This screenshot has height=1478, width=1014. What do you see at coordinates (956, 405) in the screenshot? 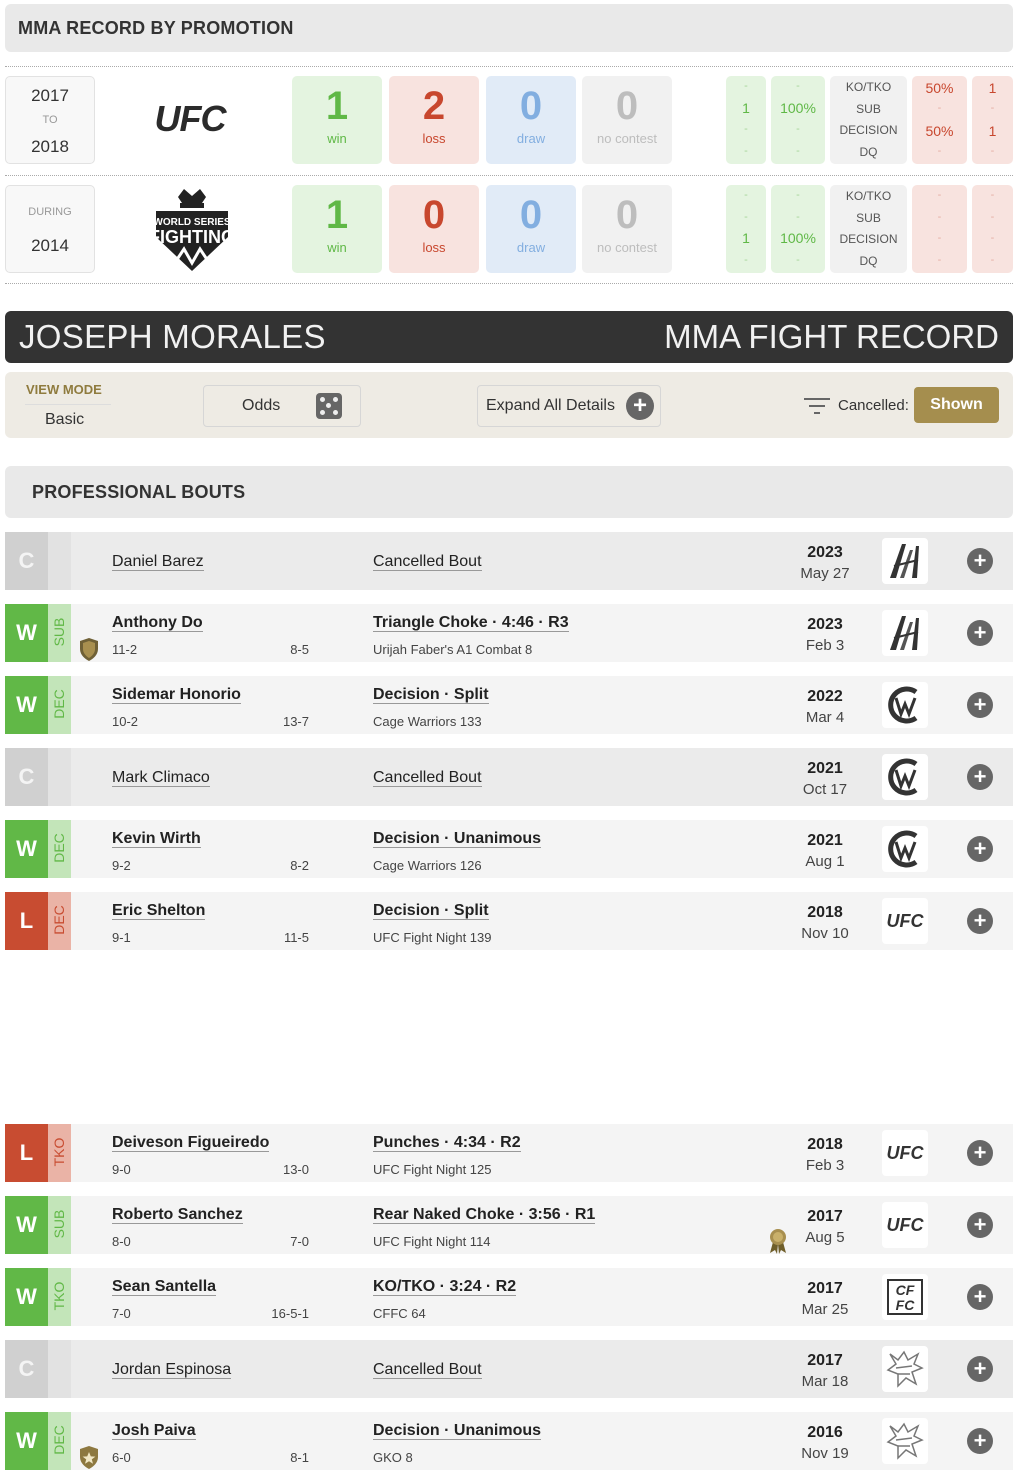
I see `cancelled-shown-toggle: Shown` at bounding box center [956, 405].